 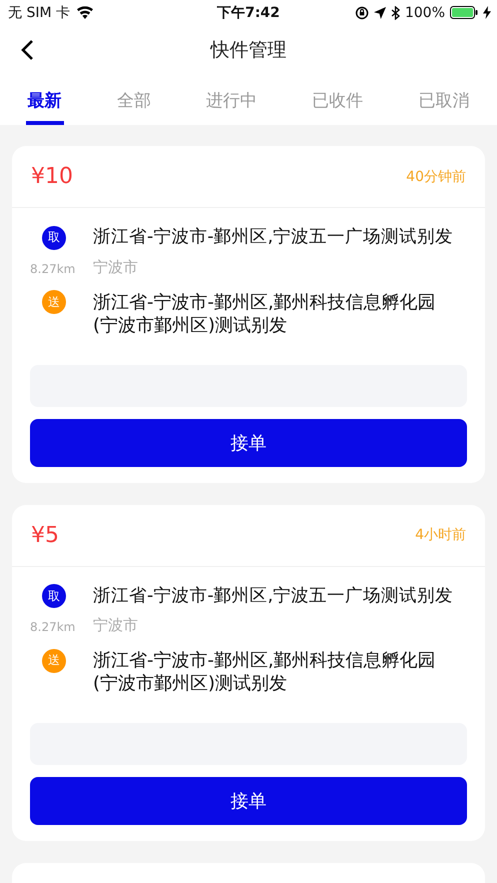 I want to click on orientation-lock-icon, so click(x=361, y=13).